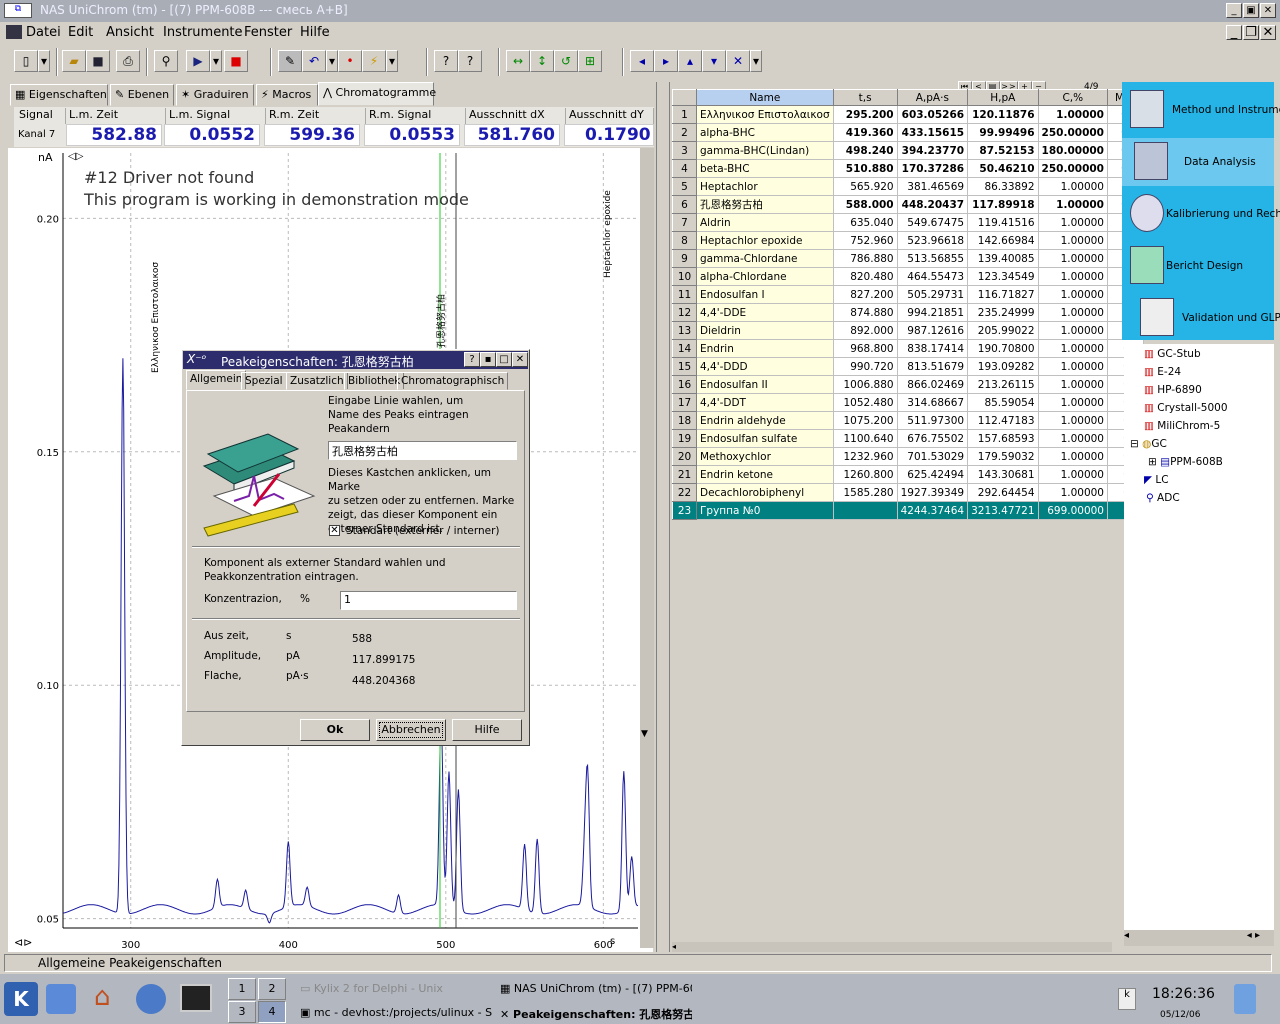  I want to click on trash-icon, so click(1245, 999).